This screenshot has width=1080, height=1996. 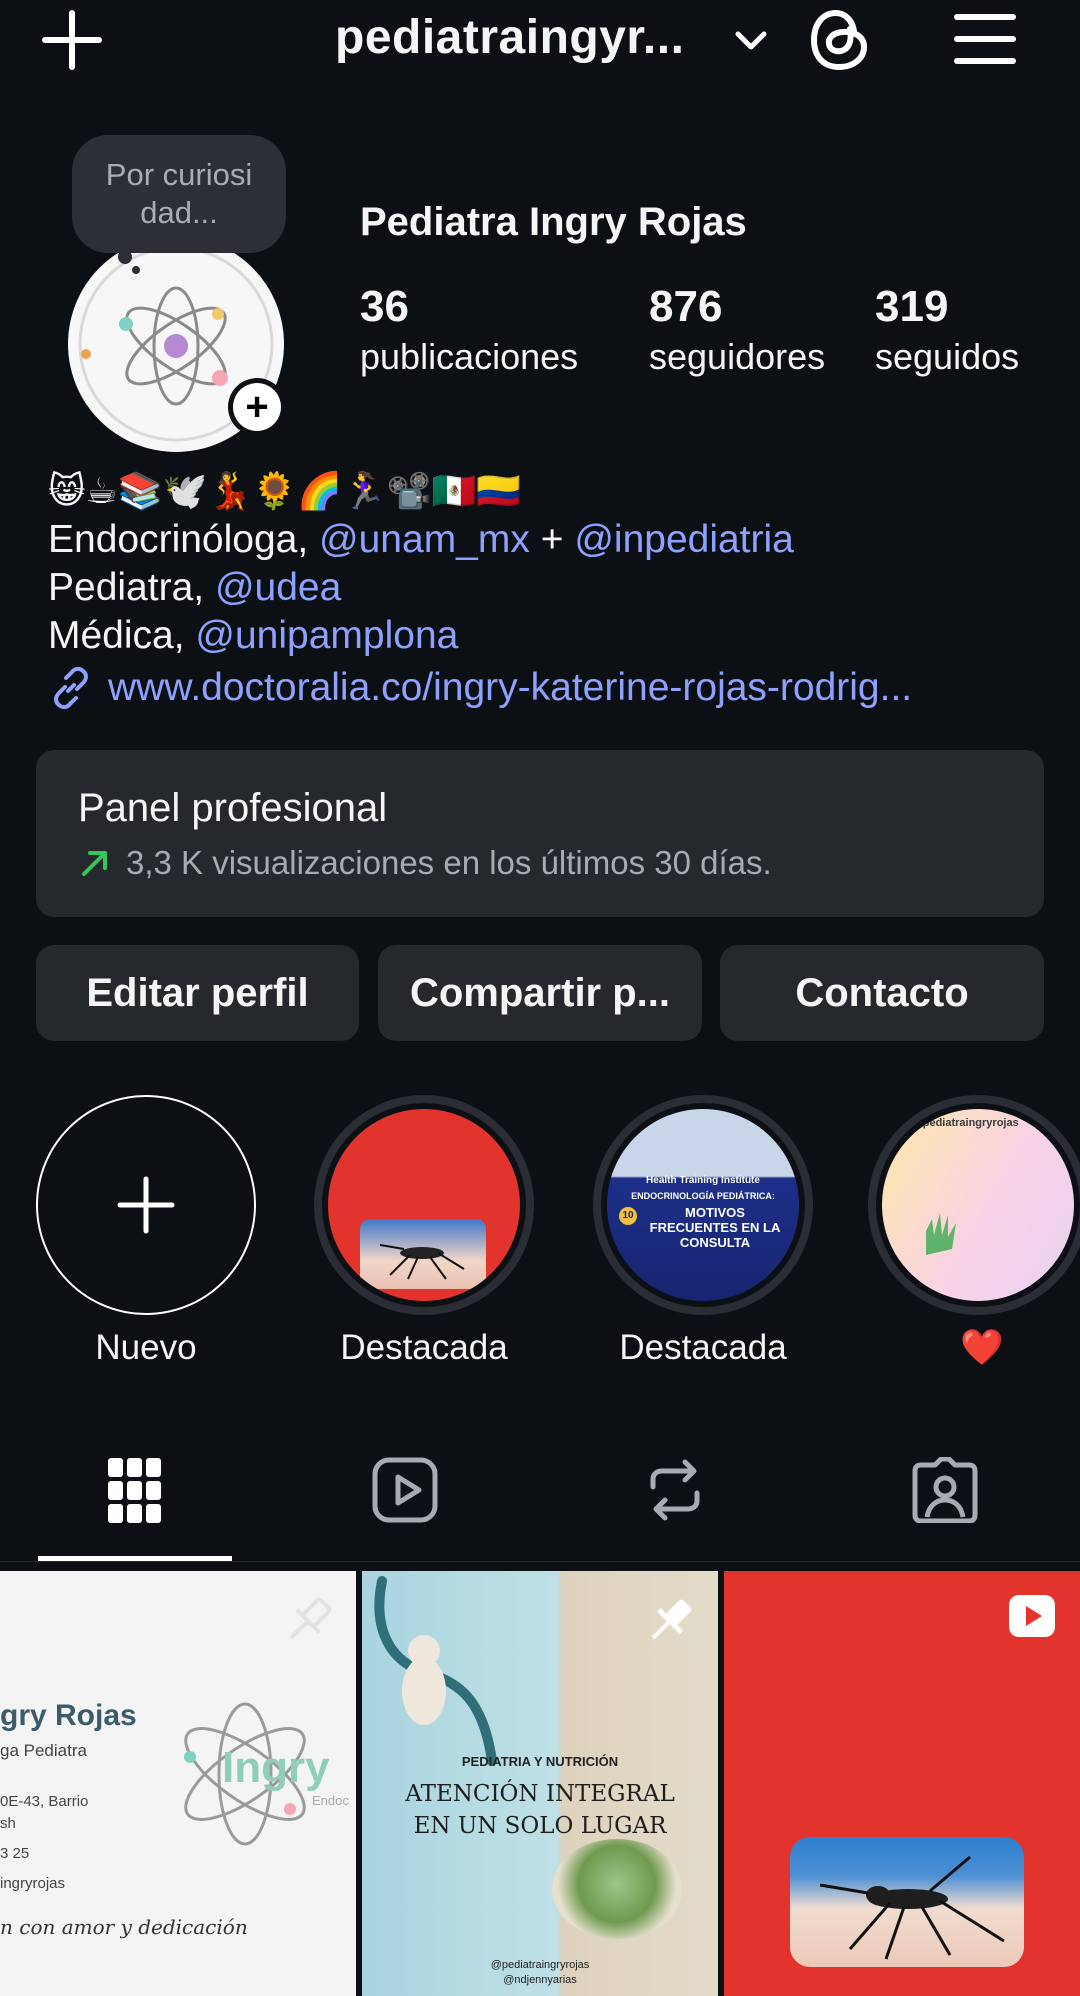 I want to click on reposts-icon, so click(x=675, y=1490).